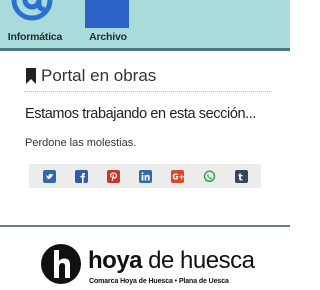 The height and width of the screenshot is (290, 320). I want to click on topband-divider, so click(145, 49).